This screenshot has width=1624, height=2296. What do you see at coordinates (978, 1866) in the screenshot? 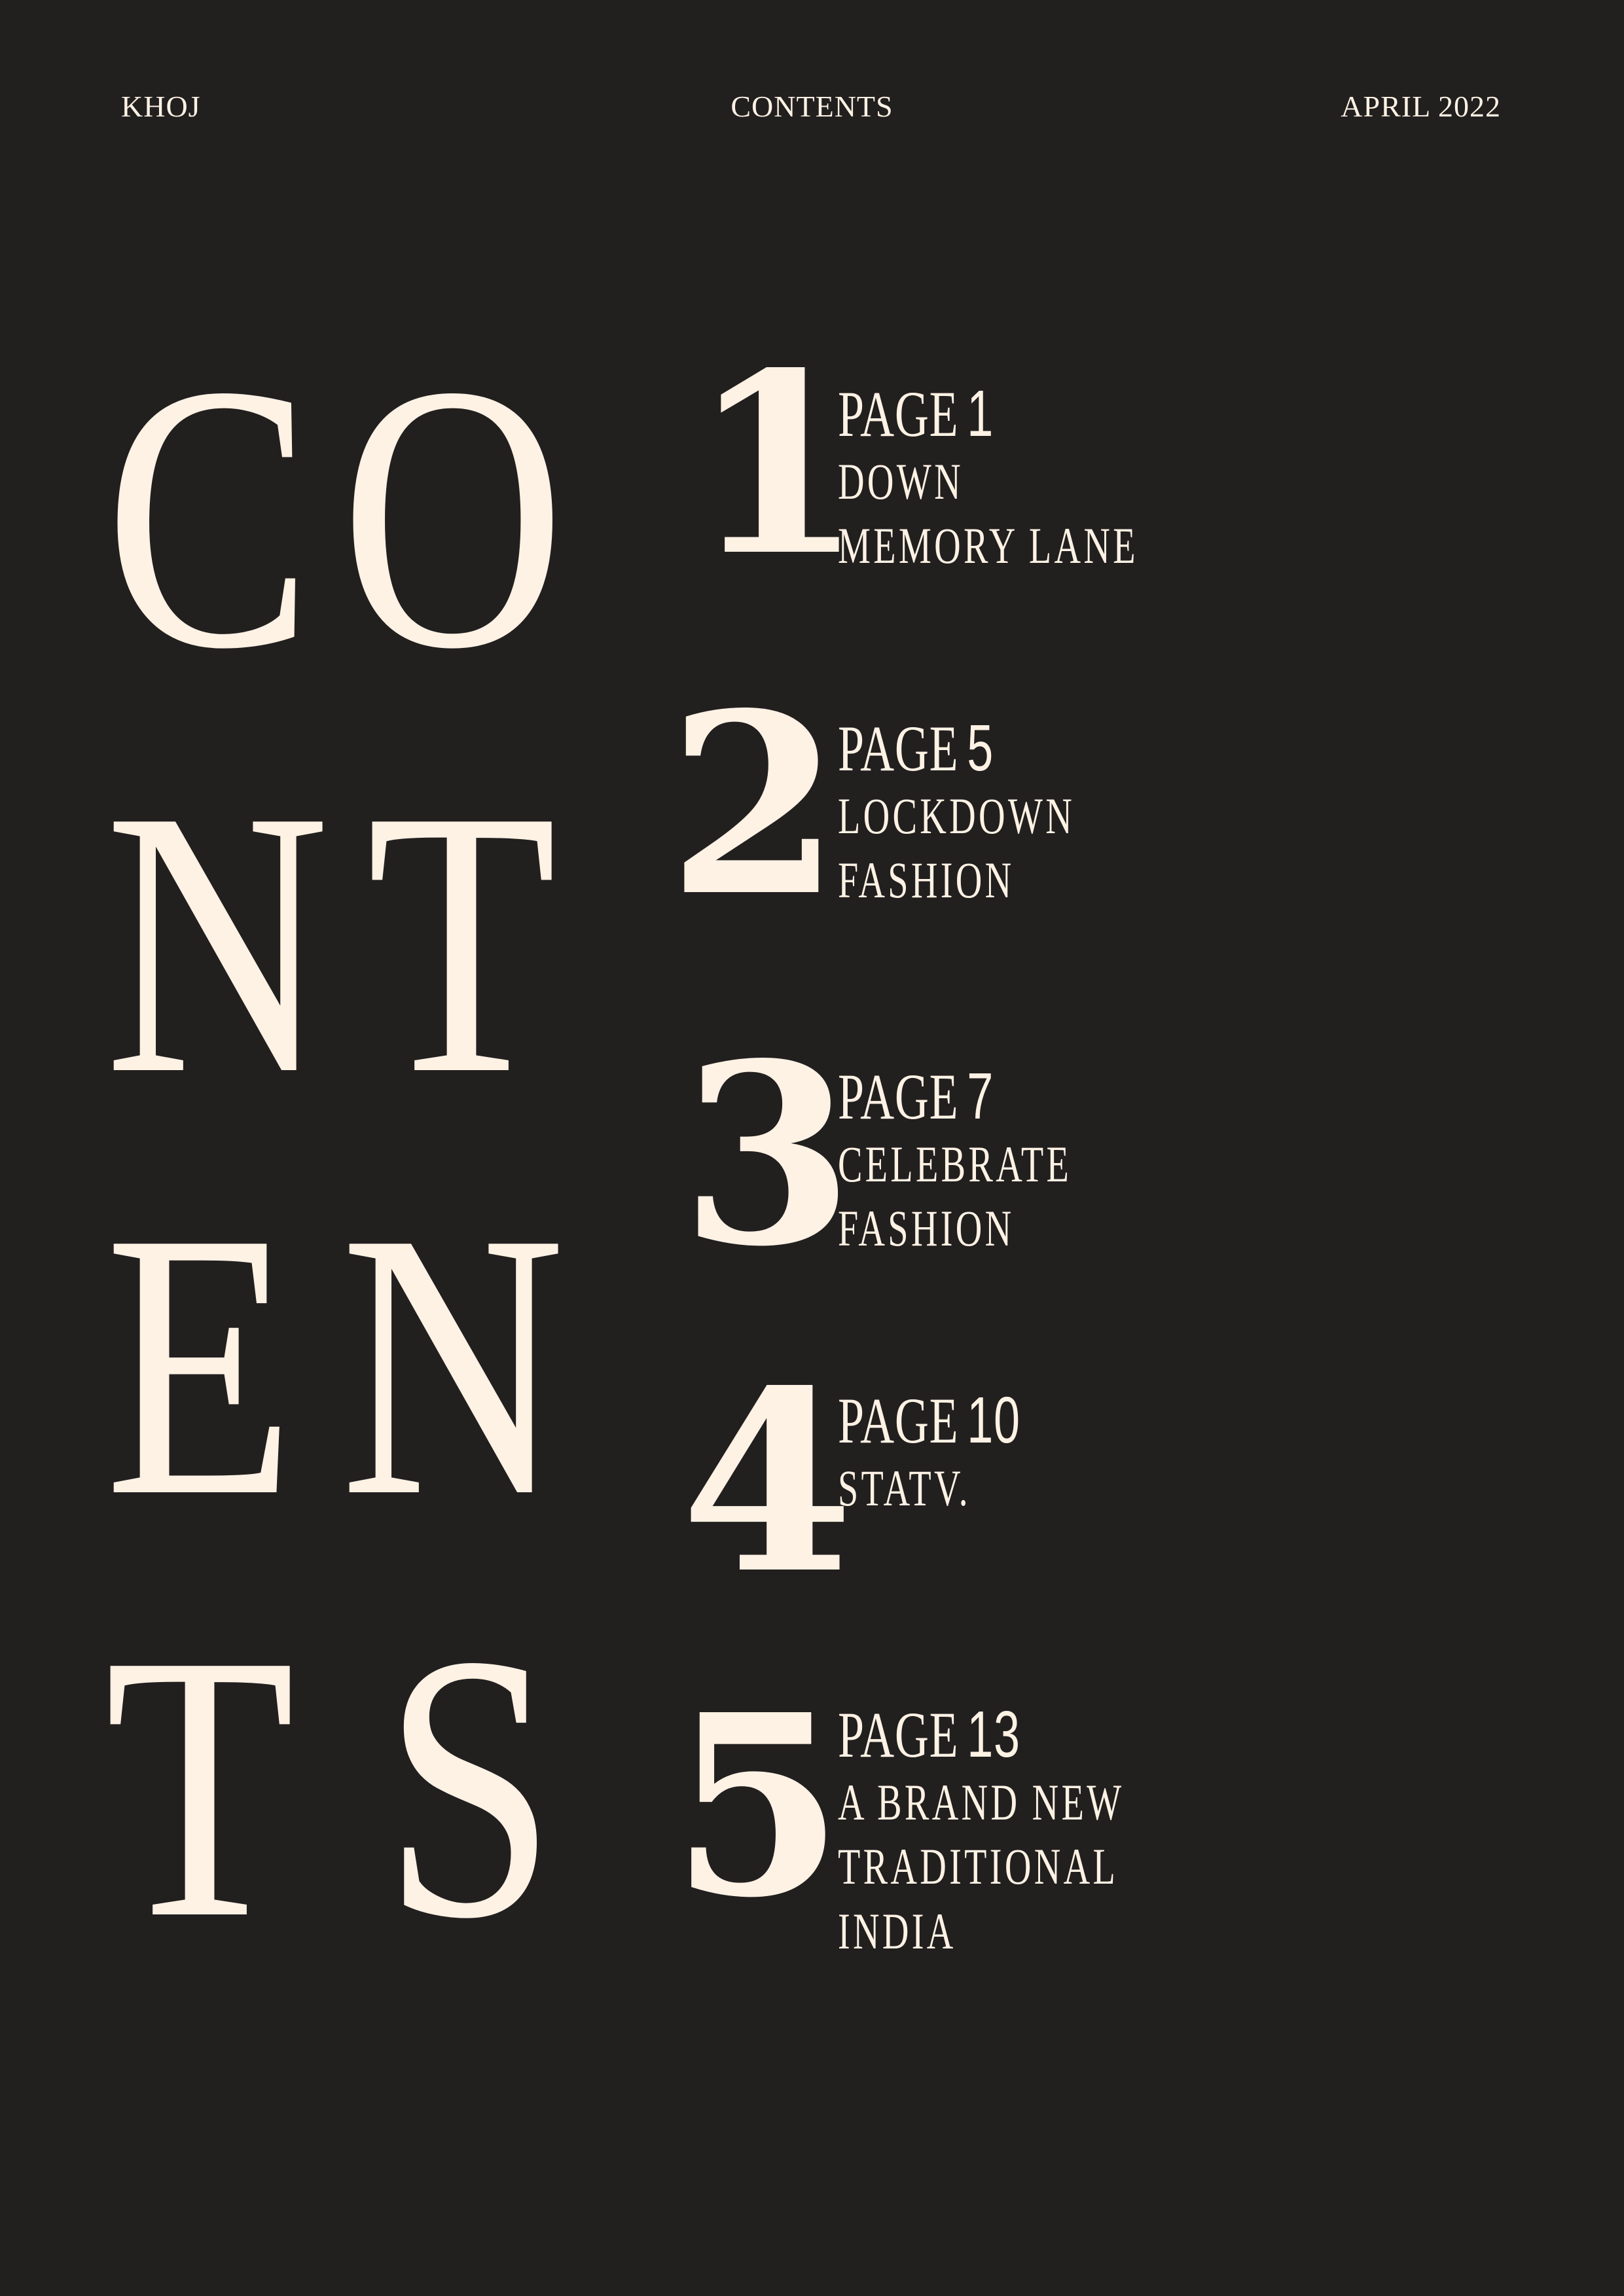
I see `toc-title-line: TRADITIONAL` at bounding box center [978, 1866].